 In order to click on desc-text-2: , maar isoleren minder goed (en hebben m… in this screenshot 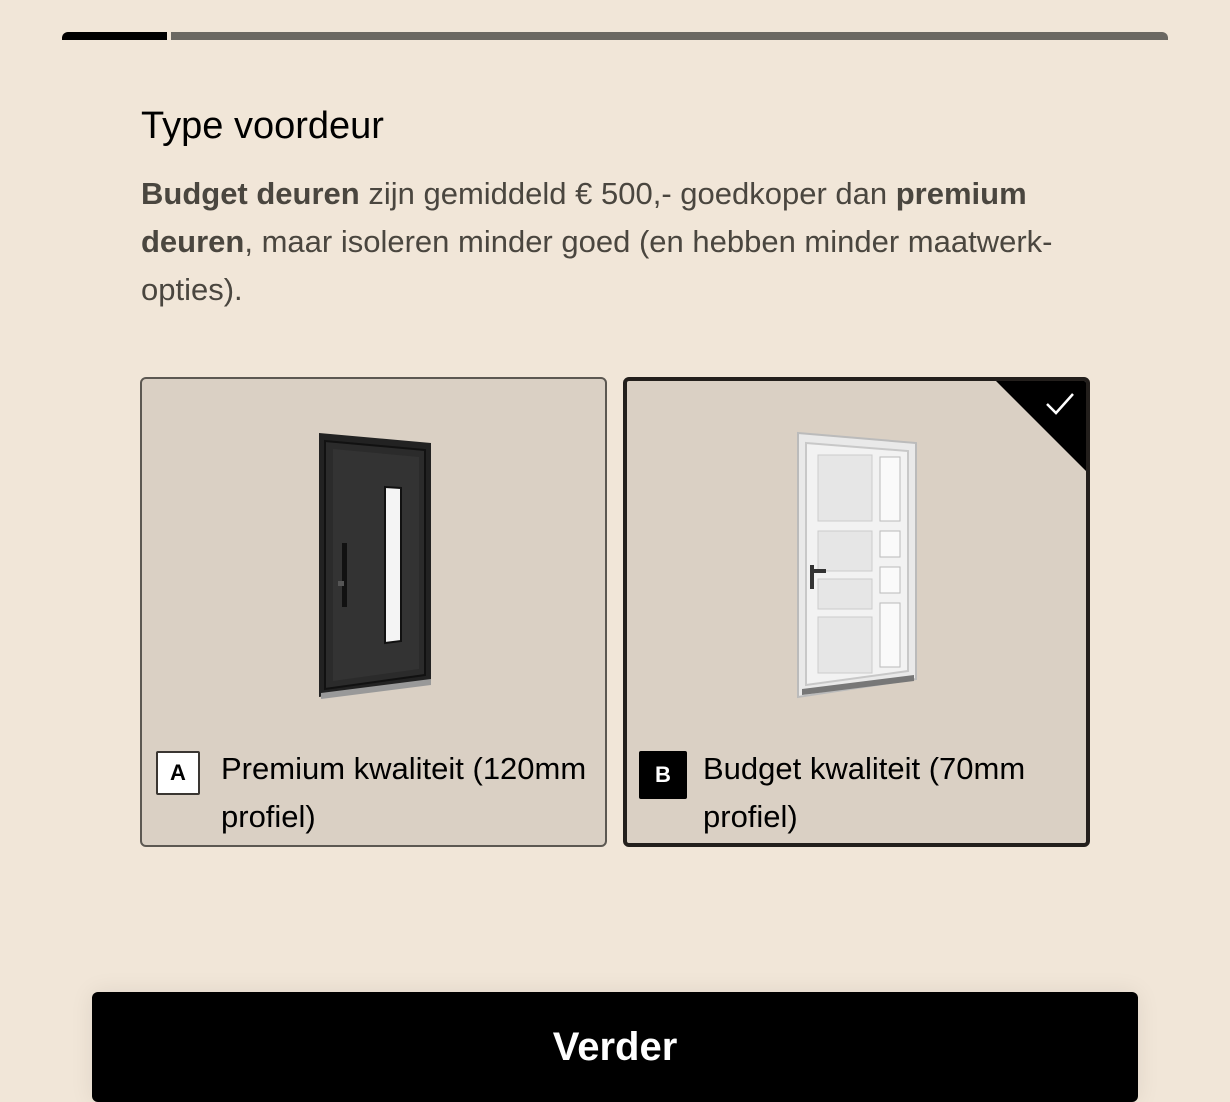, I will do `click(597, 265)`.